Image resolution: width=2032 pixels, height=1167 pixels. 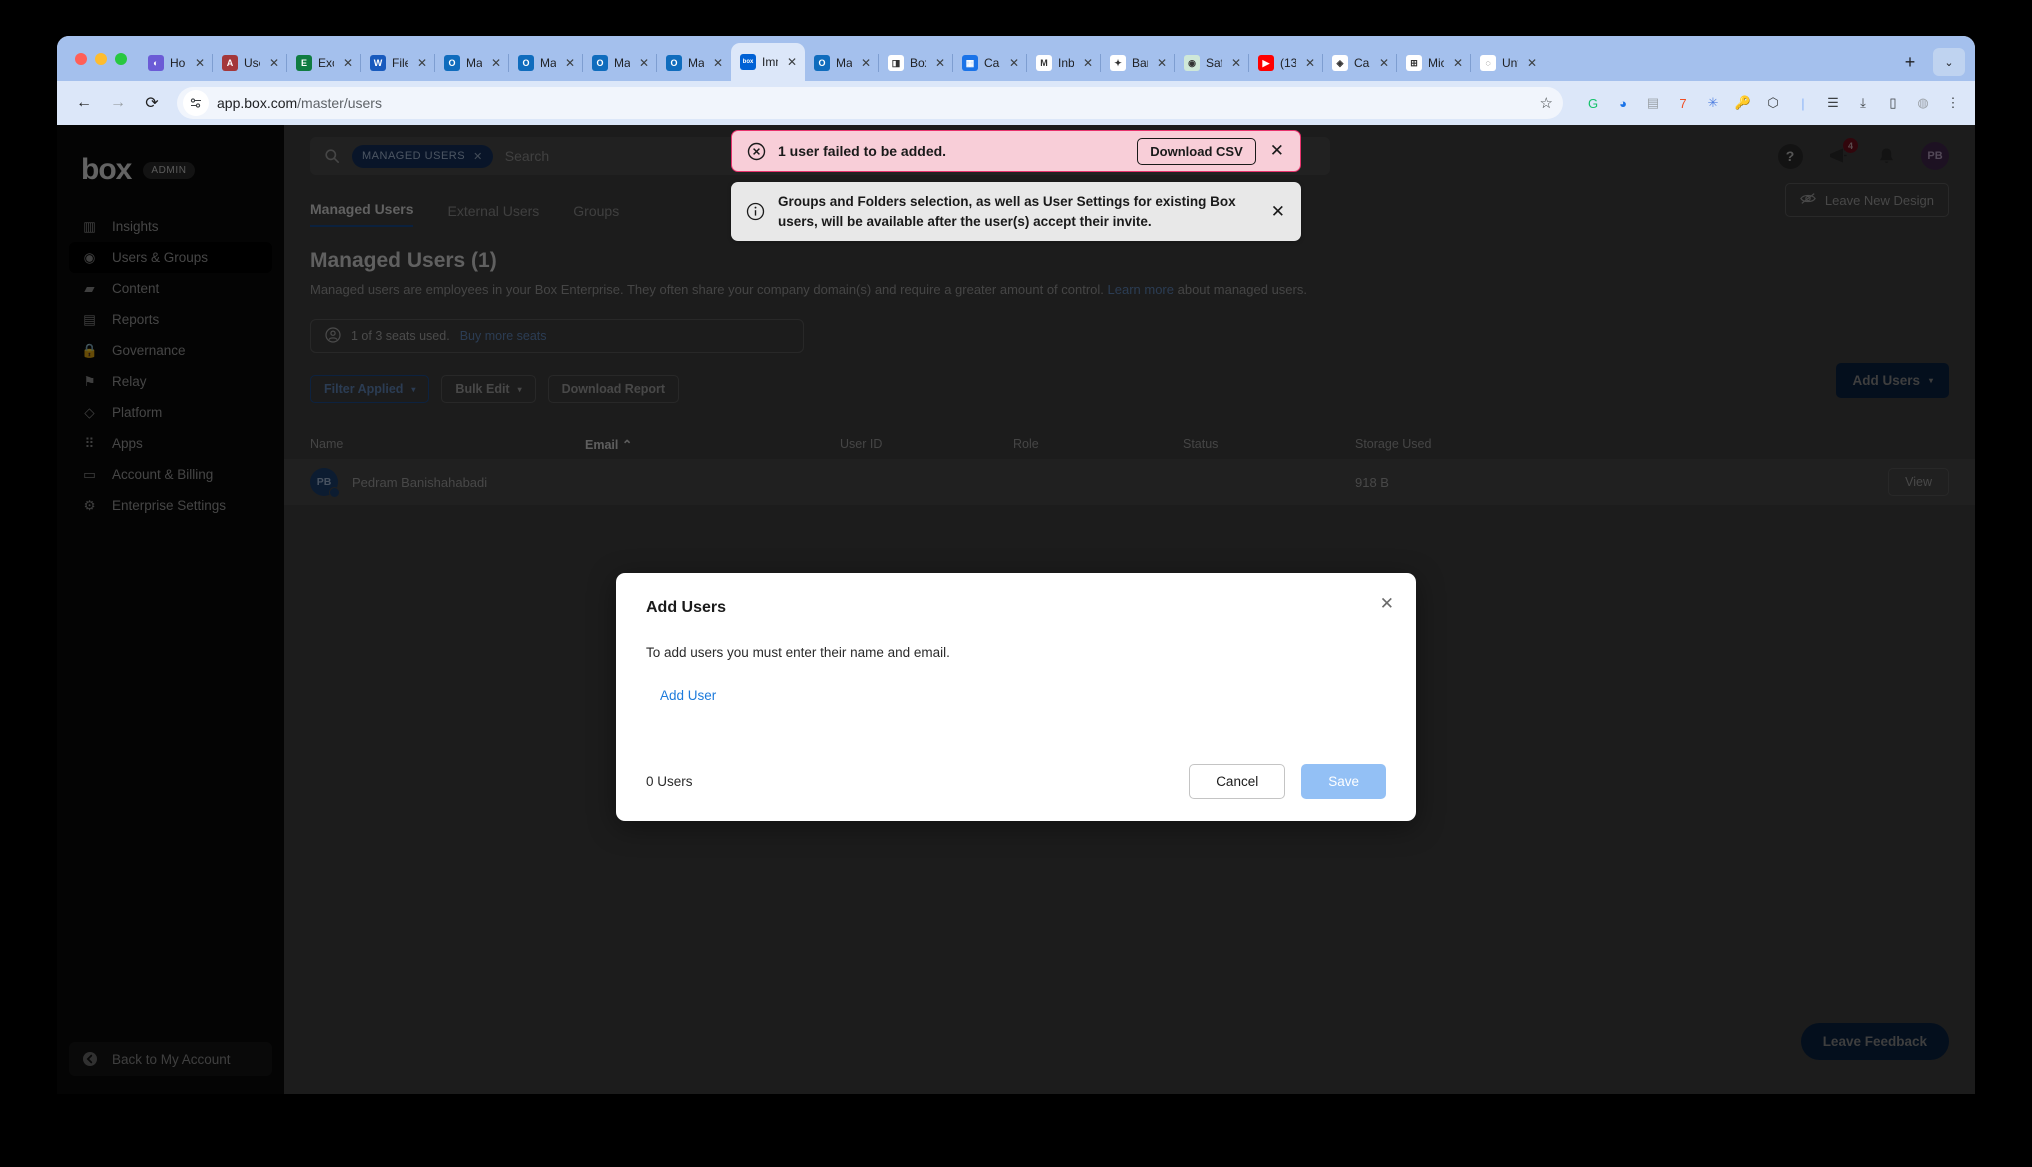 I want to click on site-settings-icon, so click(x=196, y=103).